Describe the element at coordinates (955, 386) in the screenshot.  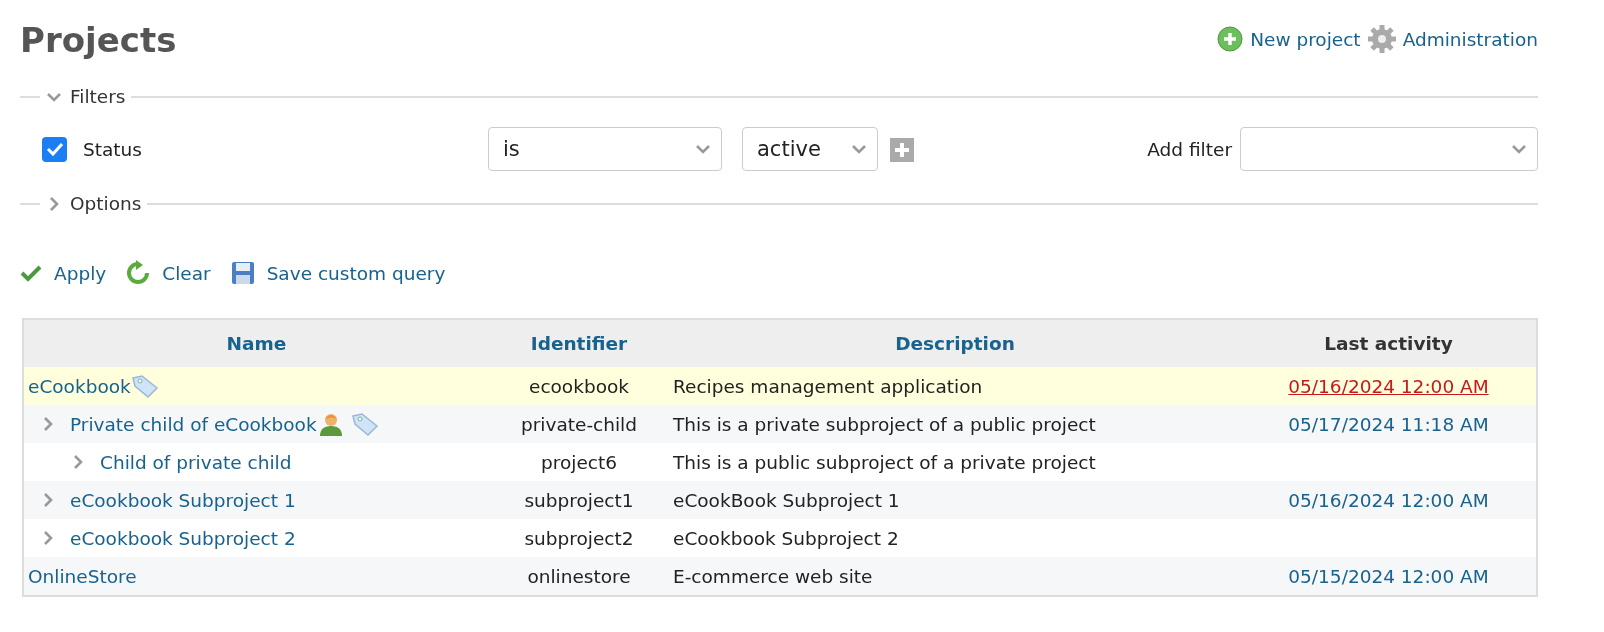
I see `description-cell: Recipes management application` at that location.